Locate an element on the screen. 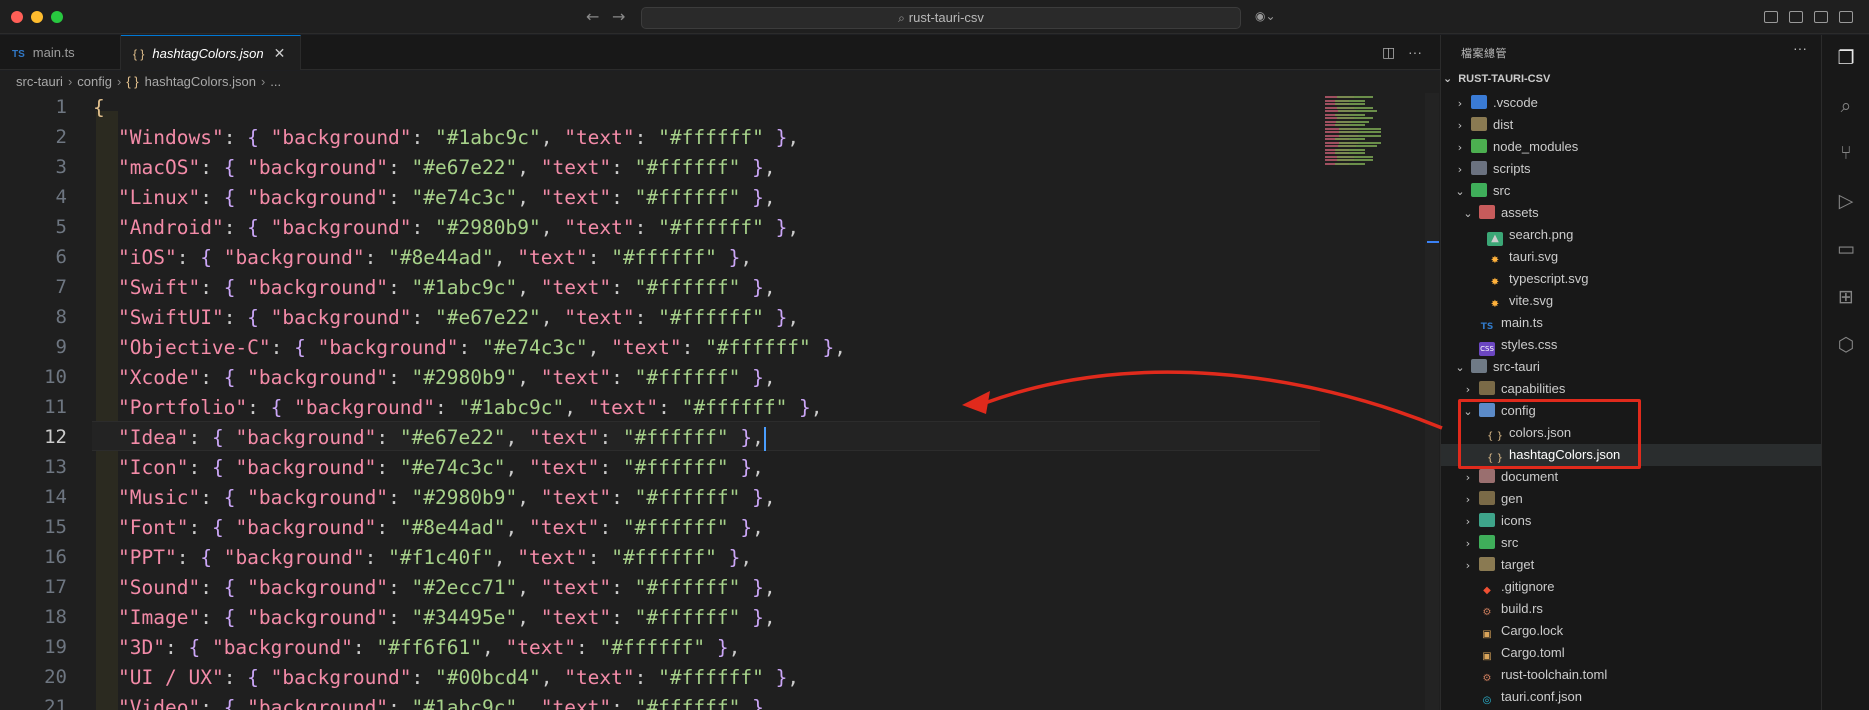  tab-main-ts: TS main.ts is located at coordinates (60, 52).